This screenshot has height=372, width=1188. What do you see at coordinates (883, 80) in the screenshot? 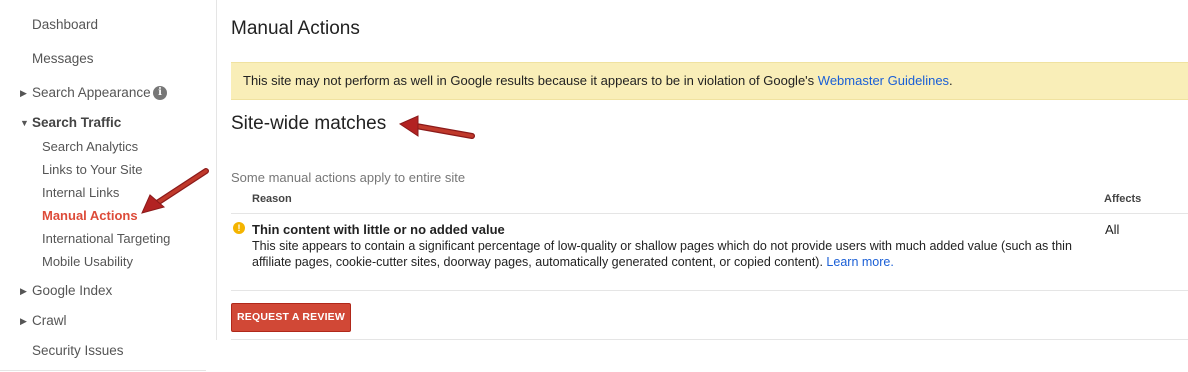
I see `webmaster-guidelines-link: Webmaster Guidelines` at bounding box center [883, 80].